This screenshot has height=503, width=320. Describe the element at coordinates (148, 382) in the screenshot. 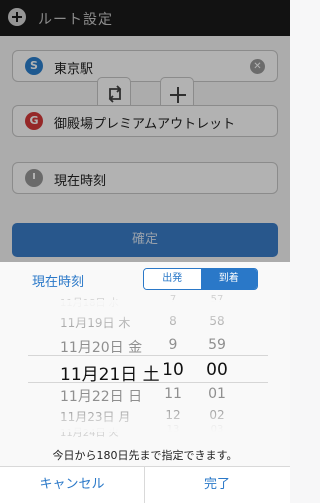

I see `selection-line-bottom` at that location.